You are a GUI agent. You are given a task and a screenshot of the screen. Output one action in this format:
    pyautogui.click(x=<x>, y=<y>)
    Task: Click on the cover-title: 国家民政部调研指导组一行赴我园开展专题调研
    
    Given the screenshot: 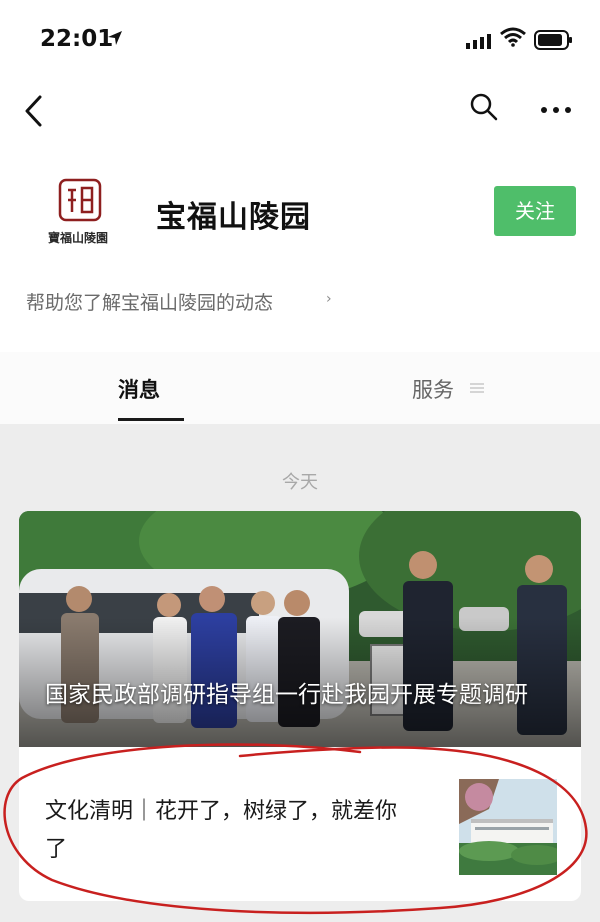 What is the action you would take?
    pyautogui.click(x=305, y=695)
    